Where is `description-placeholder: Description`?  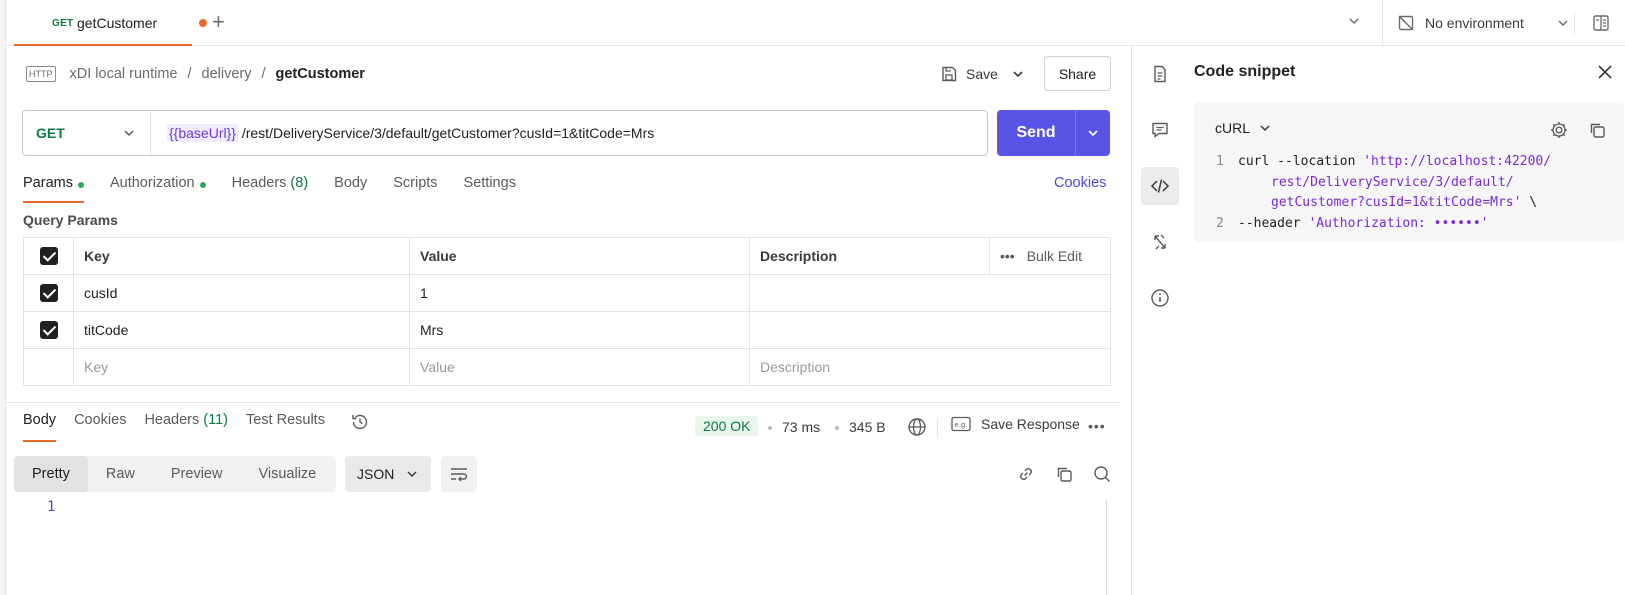
description-placeholder: Description is located at coordinates (930, 367).